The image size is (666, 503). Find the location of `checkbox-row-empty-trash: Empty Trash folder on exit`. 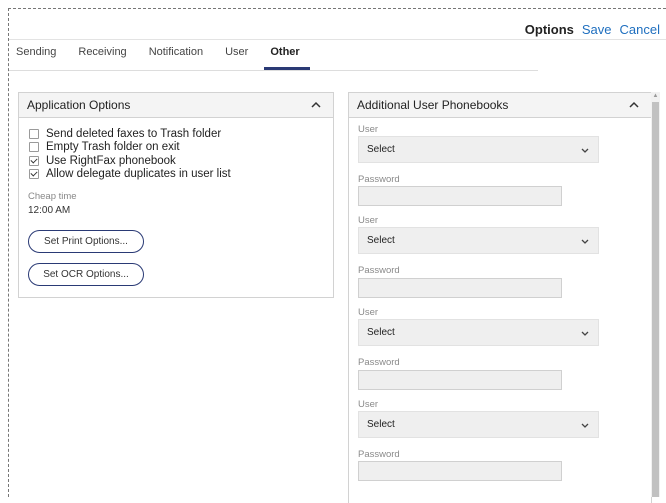

checkbox-row-empty-trash: Empty Trash folder on exit is located at coordinates (181, 148).